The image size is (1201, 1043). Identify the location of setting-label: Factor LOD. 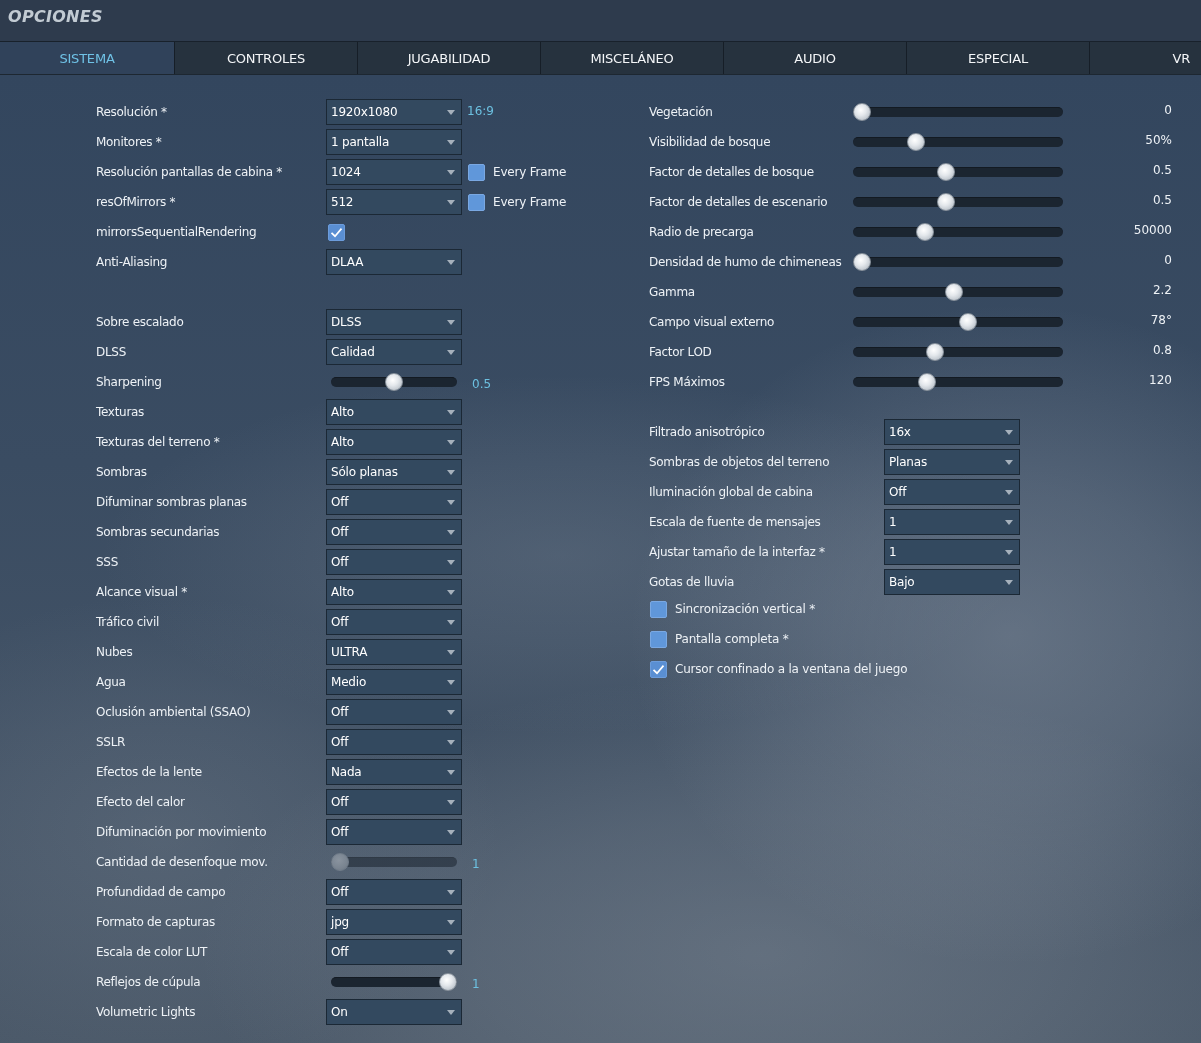
(681, 352).